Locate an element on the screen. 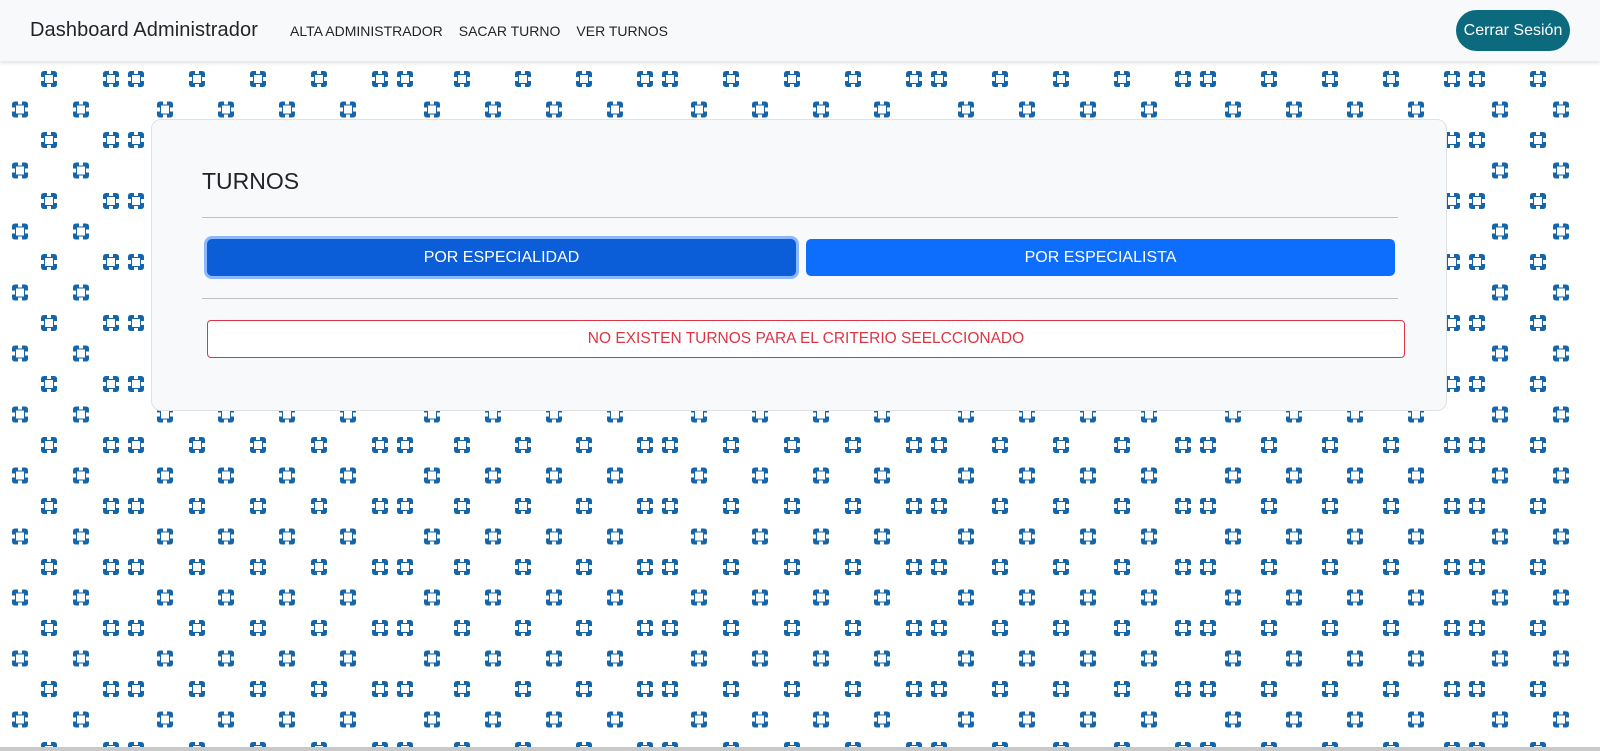 This screenshot has width=1600, height=751. por-especialista-button: POR ESPECIALISTA is located at coordinates (1100, 257).